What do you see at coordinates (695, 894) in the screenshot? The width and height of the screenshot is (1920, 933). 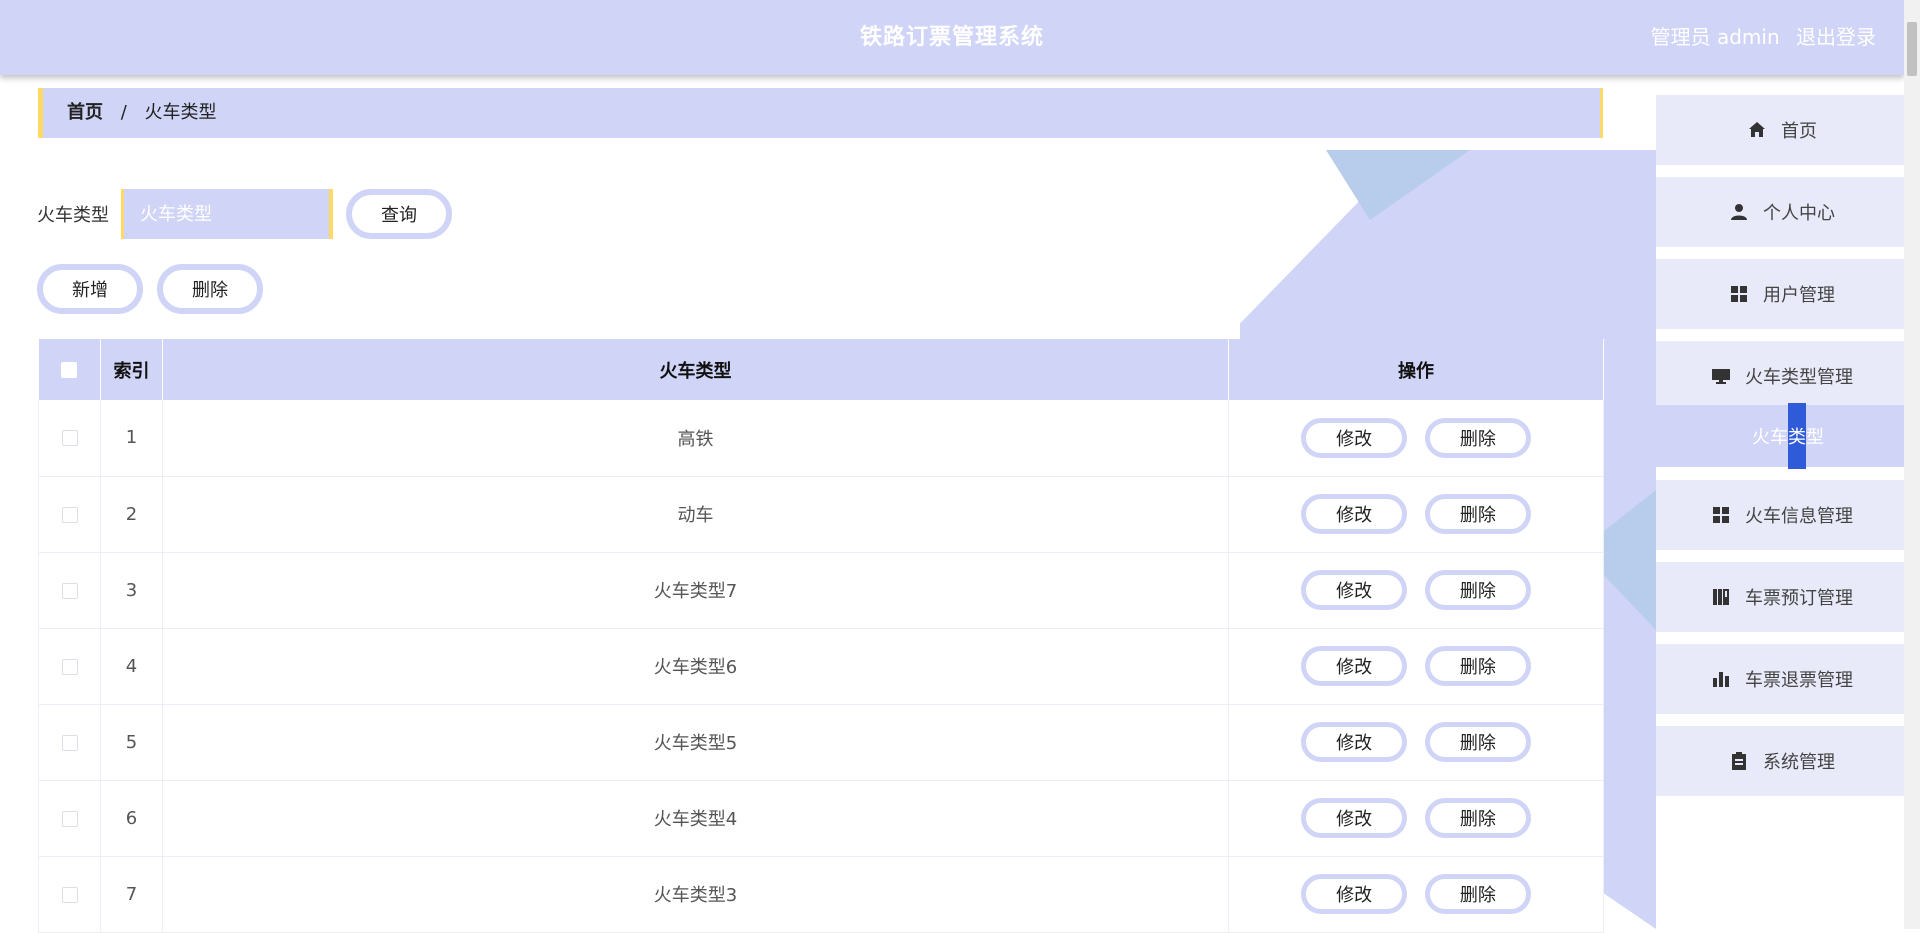 I see `row-type: 火车类型3` at bounding box center [695, 894].